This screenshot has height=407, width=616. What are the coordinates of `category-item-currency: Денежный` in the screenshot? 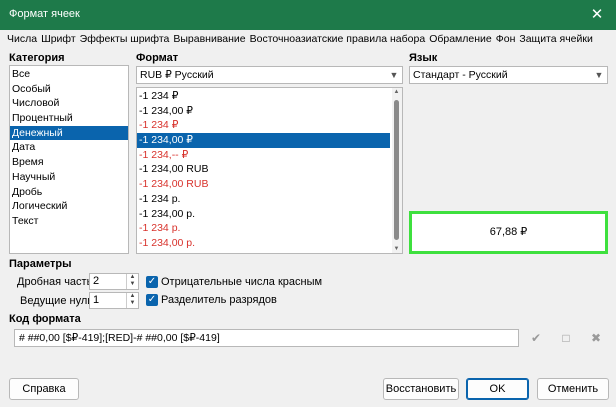 It's located at (69, 133).